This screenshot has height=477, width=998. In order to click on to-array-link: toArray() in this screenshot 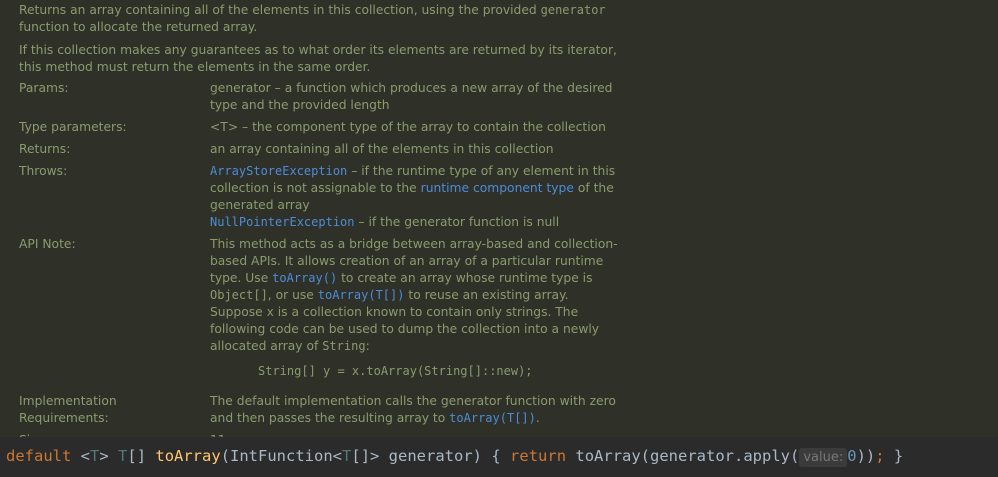, I will do `click(304, 278)`.